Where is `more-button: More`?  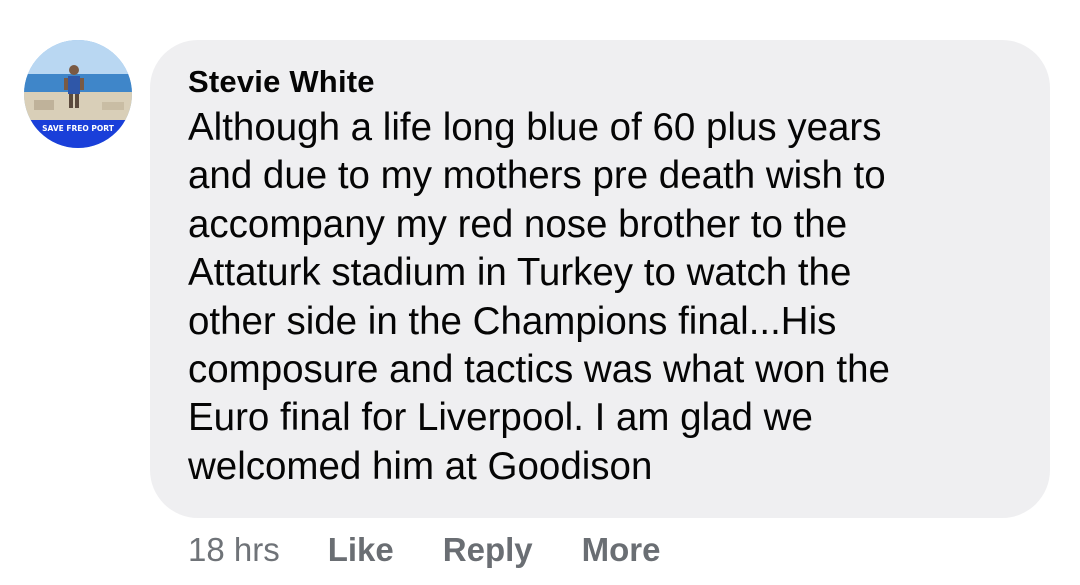 more-button: More is located at coordinates (621, 550).